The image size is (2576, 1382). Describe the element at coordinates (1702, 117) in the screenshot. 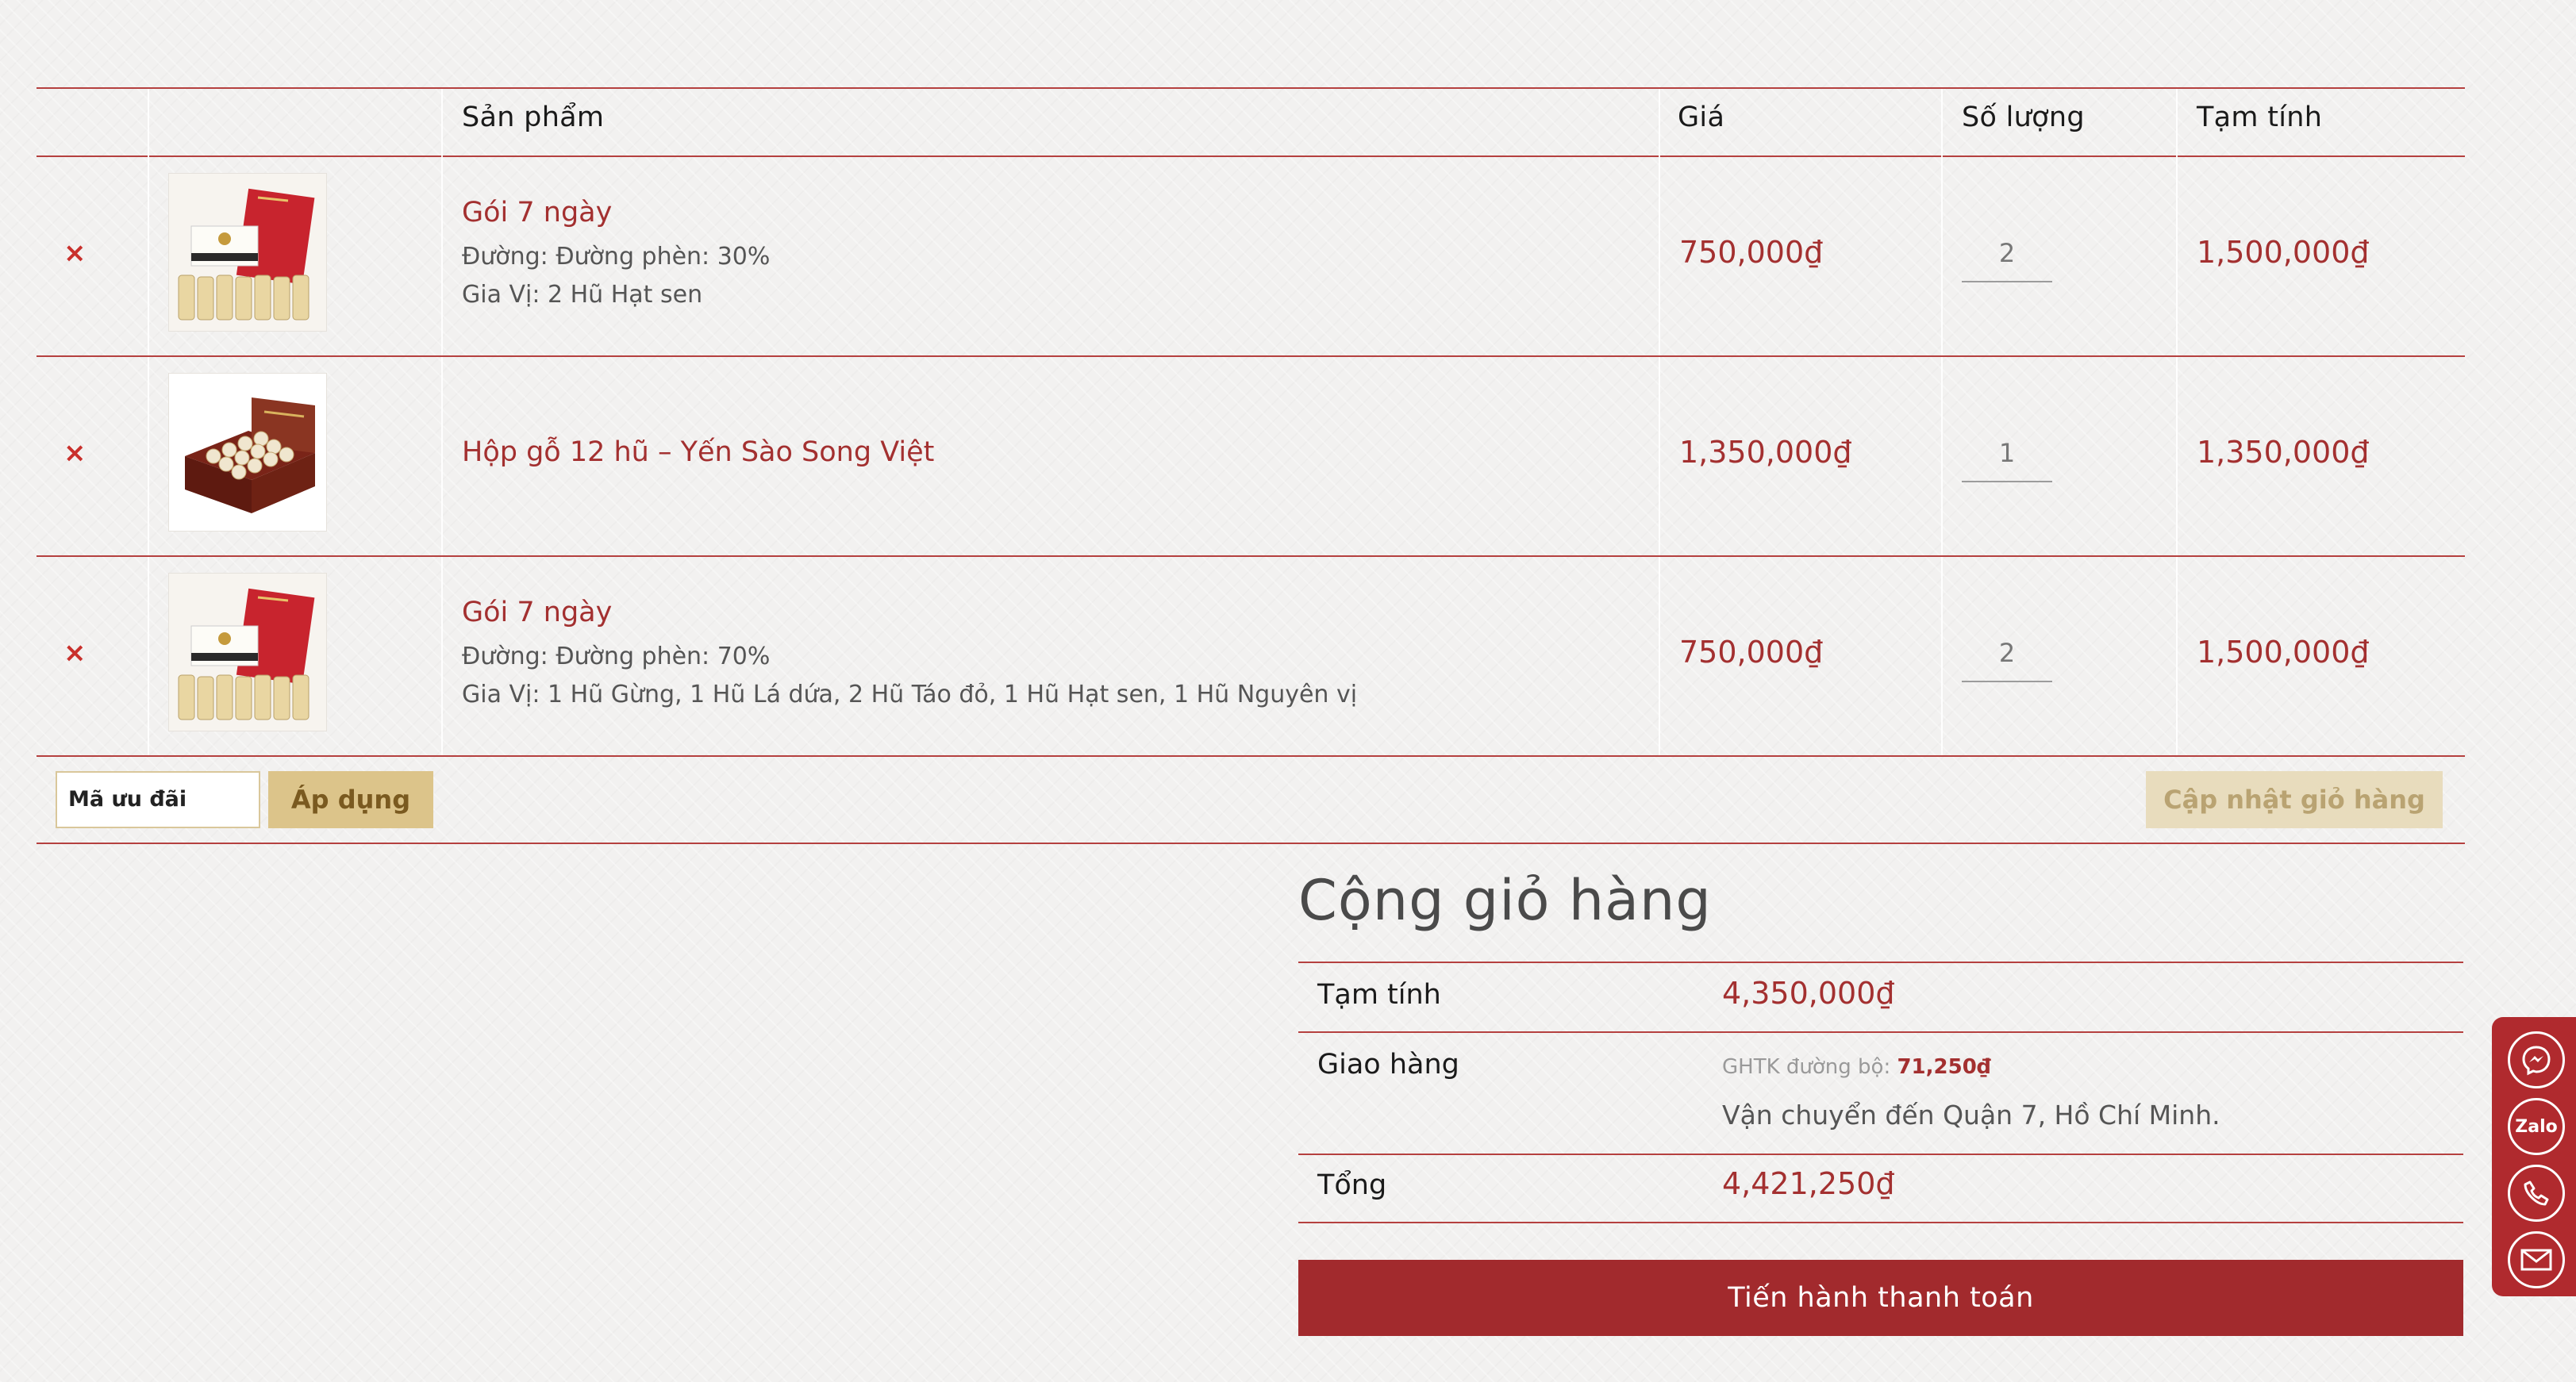

I see `header-price: Giá` at that location.